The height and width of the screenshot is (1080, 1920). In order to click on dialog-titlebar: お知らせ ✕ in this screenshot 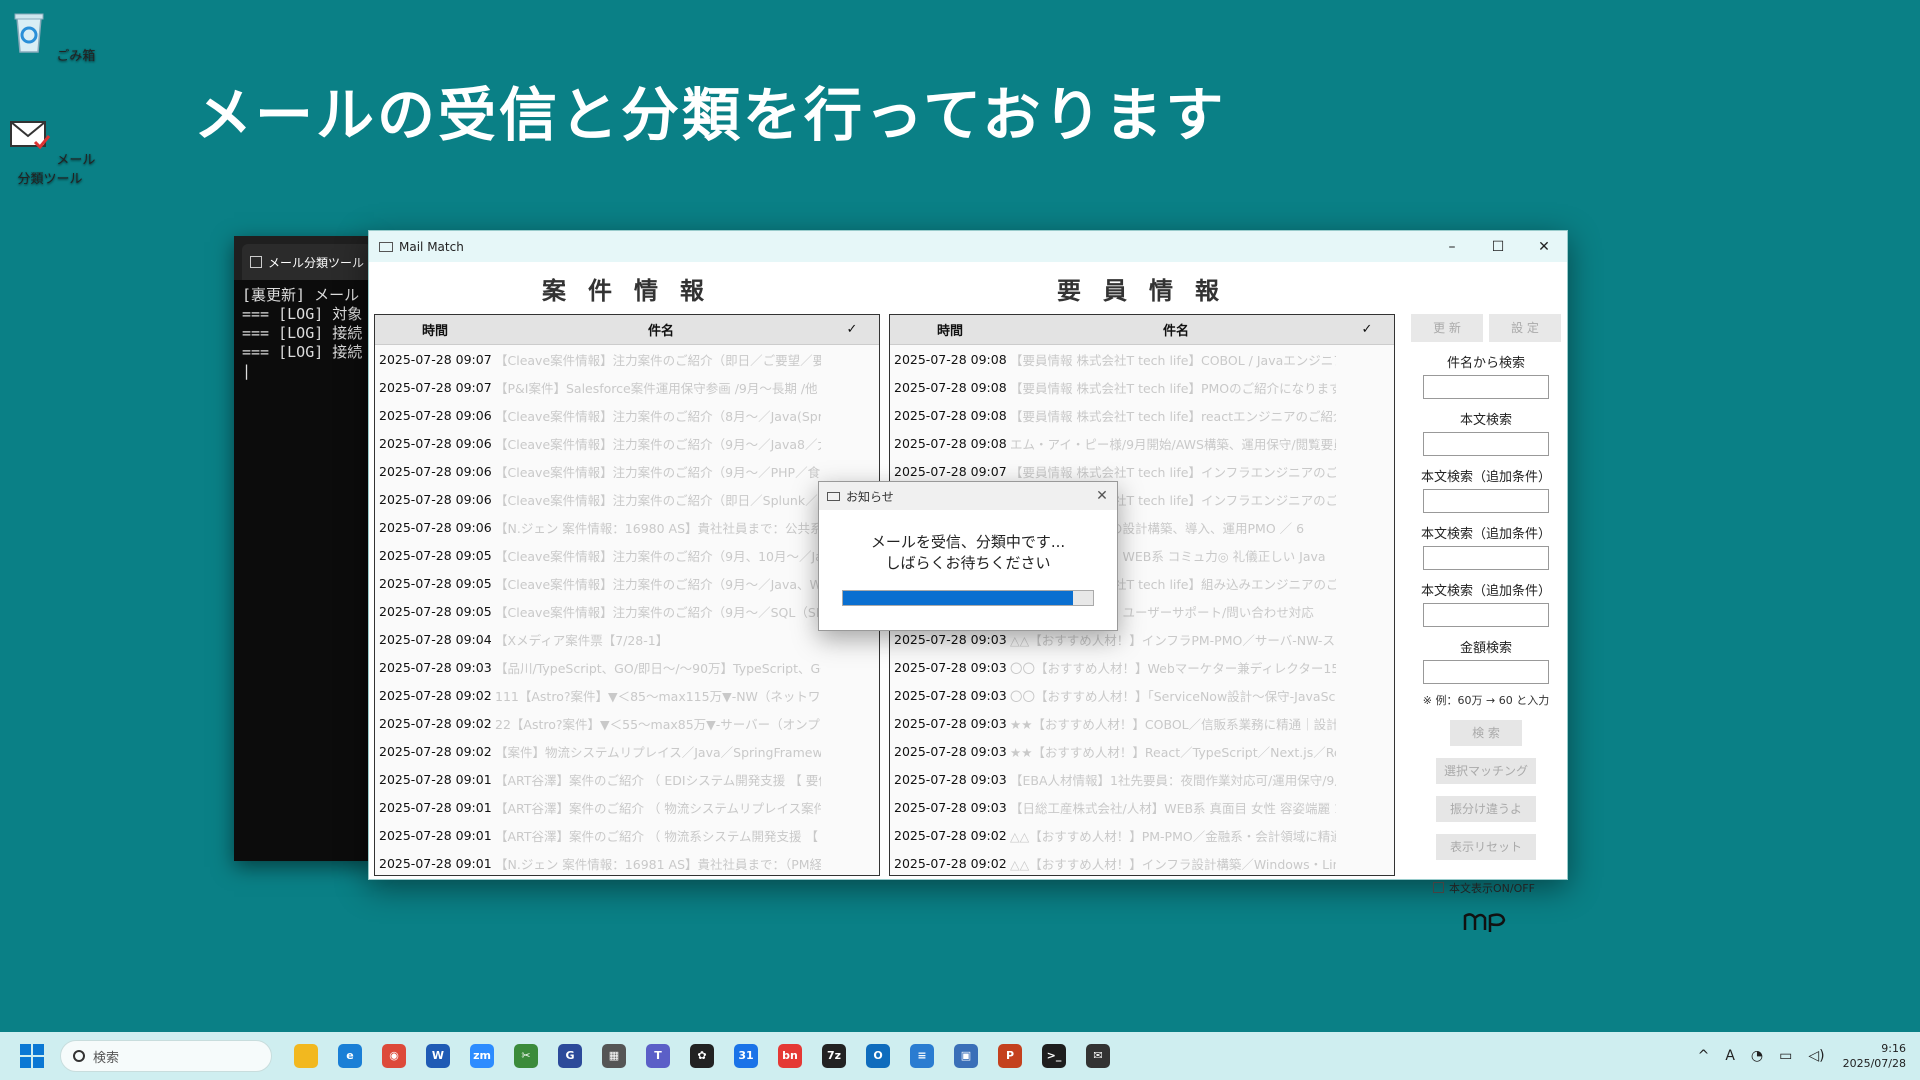, I will do `click(968, 496)`.